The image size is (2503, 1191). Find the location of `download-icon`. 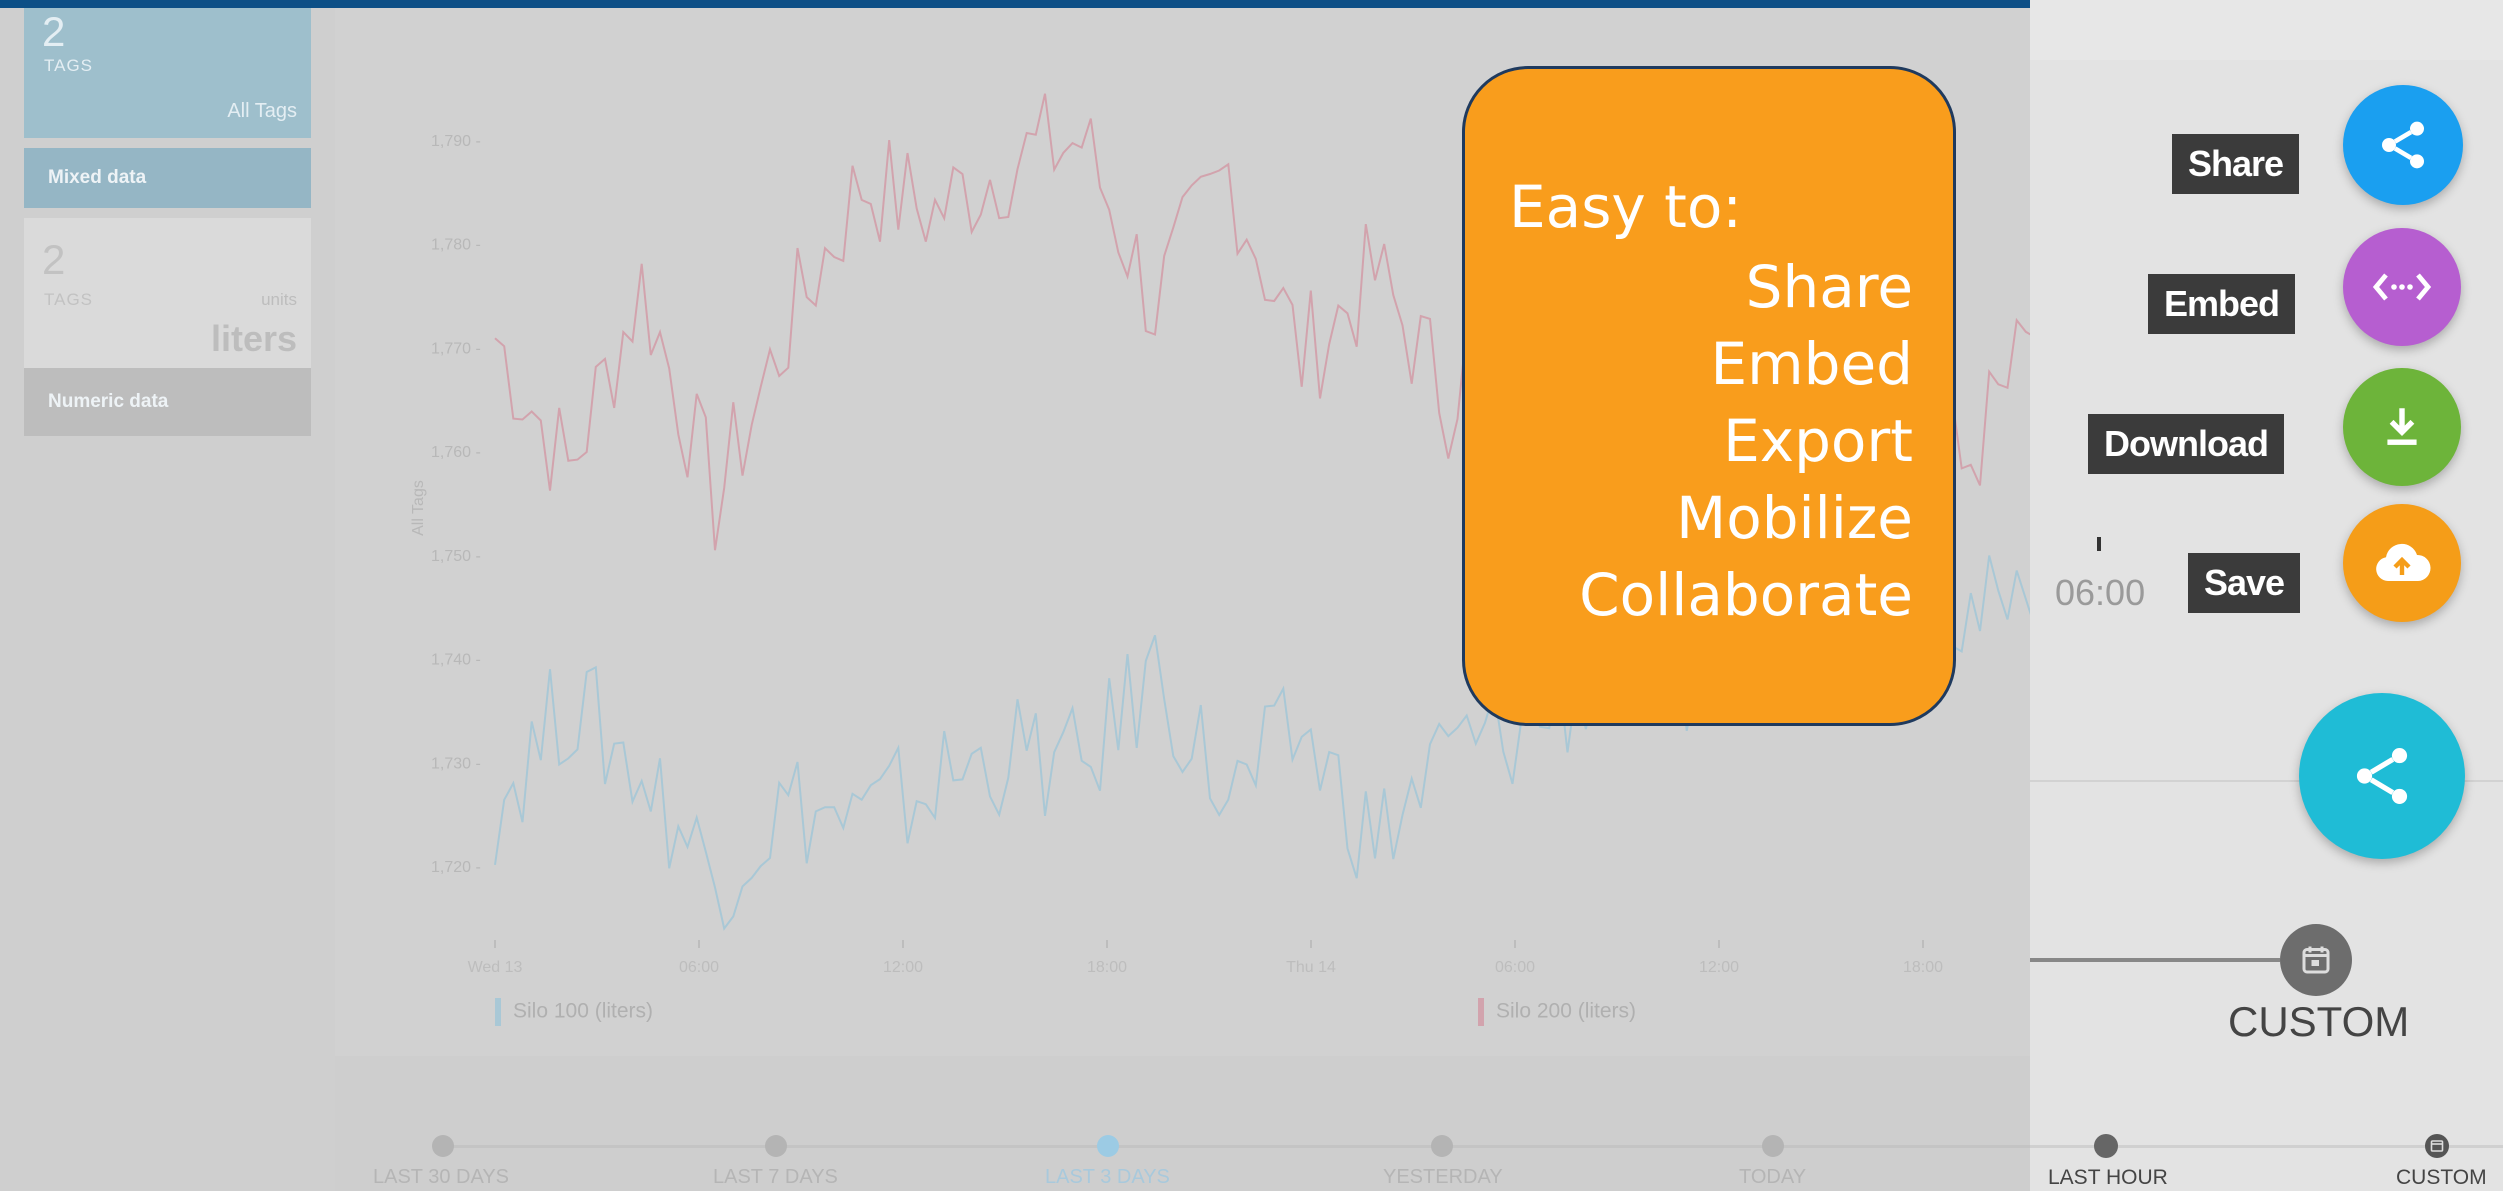

download-icon is located at coordinates (2402, 426).